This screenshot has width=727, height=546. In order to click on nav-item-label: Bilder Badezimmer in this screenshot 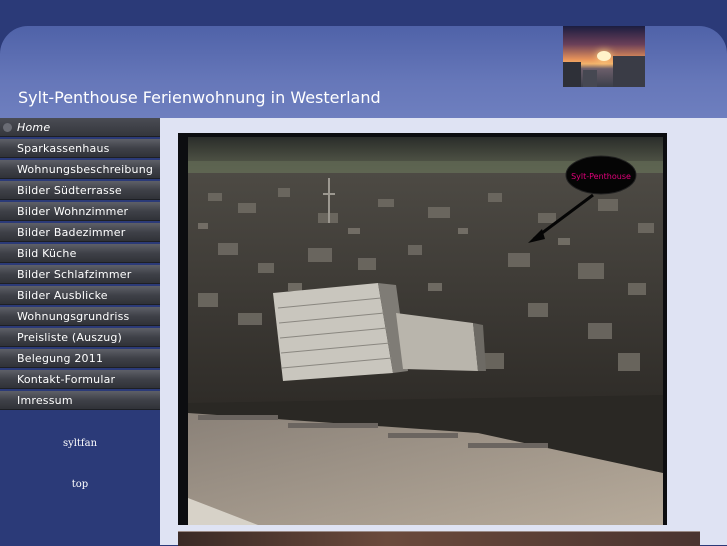, I will do `click(71, 232)`.